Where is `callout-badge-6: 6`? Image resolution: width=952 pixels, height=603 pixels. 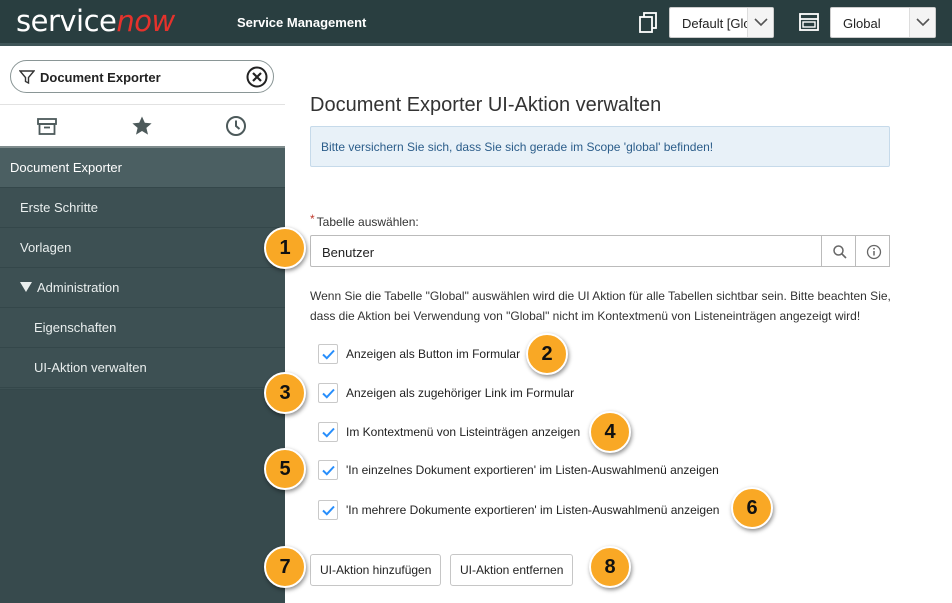
callout-badge-6: 6 is located at coordinates (752, 508).